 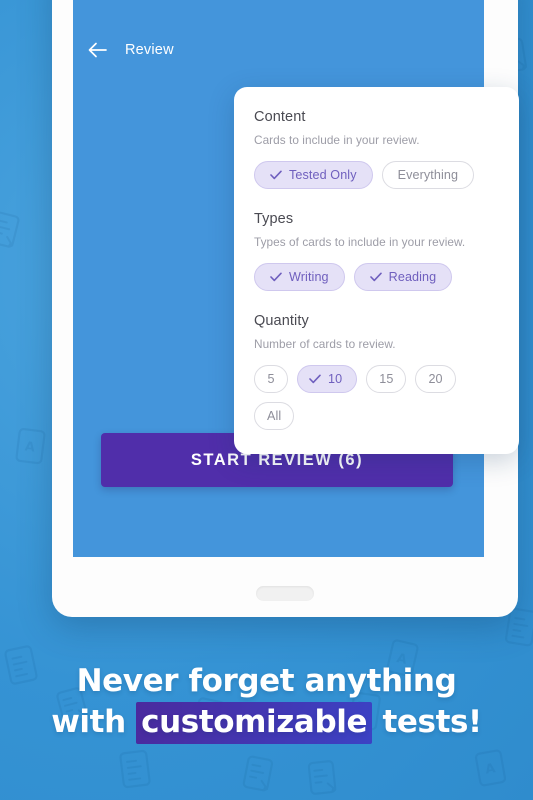 What do you see at coordinates (325, 344) in the screenshot?
I see `section-subtitle-quantity: Number of cards to review.` at bounding box center [325, 344].